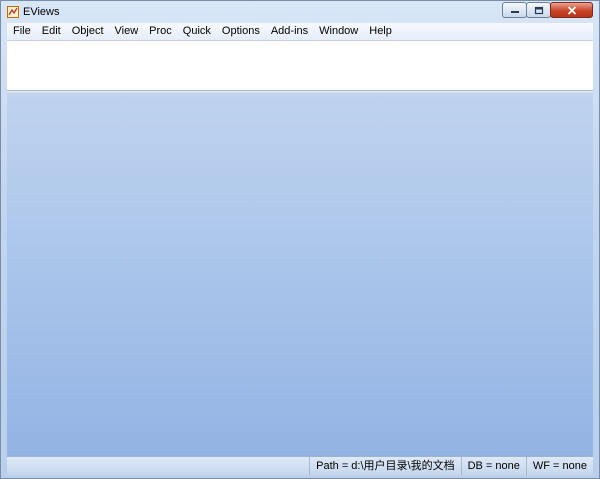 This screenshot has width=600, height=479. What do you see at coordinates (51, 31) in the screenshot?
I see `menu-edit: Edit` at bounding box center [51, 31].